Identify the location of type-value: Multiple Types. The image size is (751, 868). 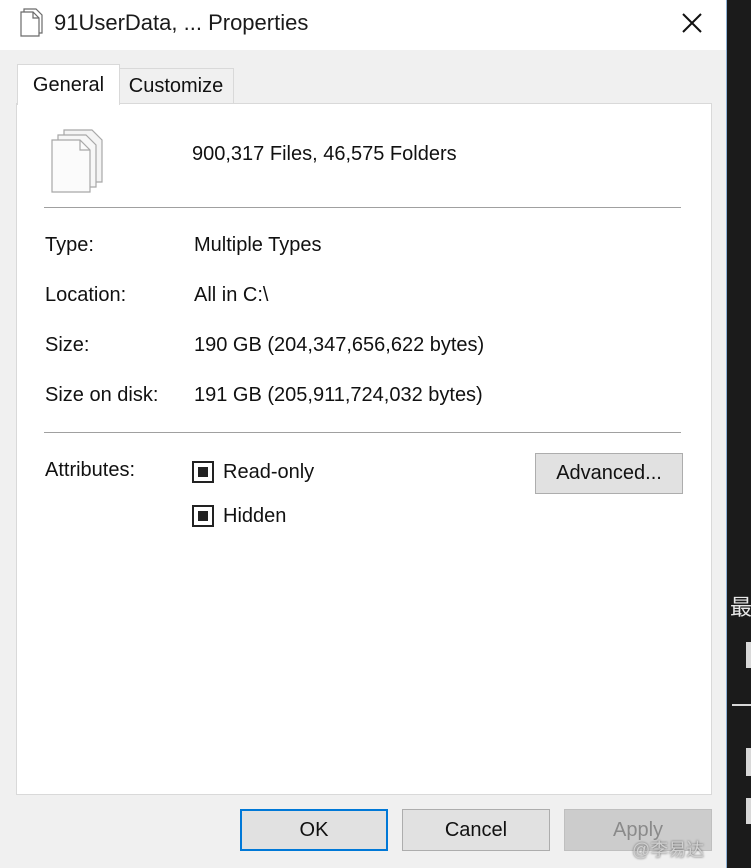
(258, 245).